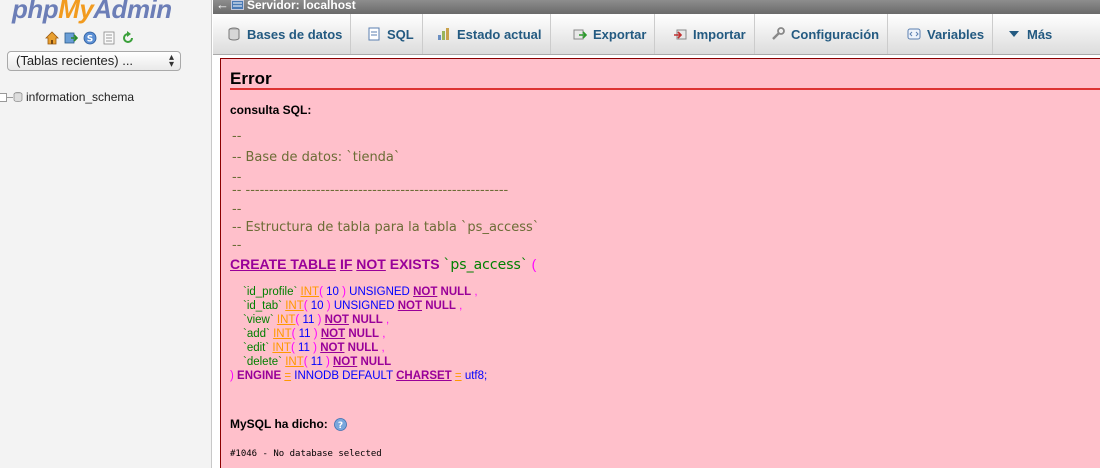 The width and height of the screenshot is (1100, 468). Describe the element at coordinates (946, 34) in the screenshot. I see `tab-variables: Variables` at that location.